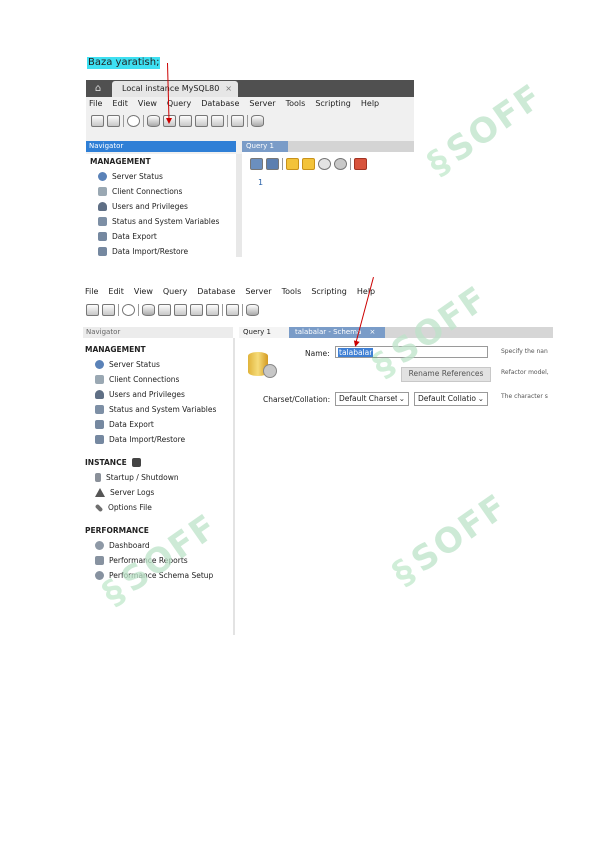 This screenshot has height=842, width=596. What do you see at coordinates (264, 332) in the screenshot?
I see `query-tab: Query 1` at bounding box center [264, 332].